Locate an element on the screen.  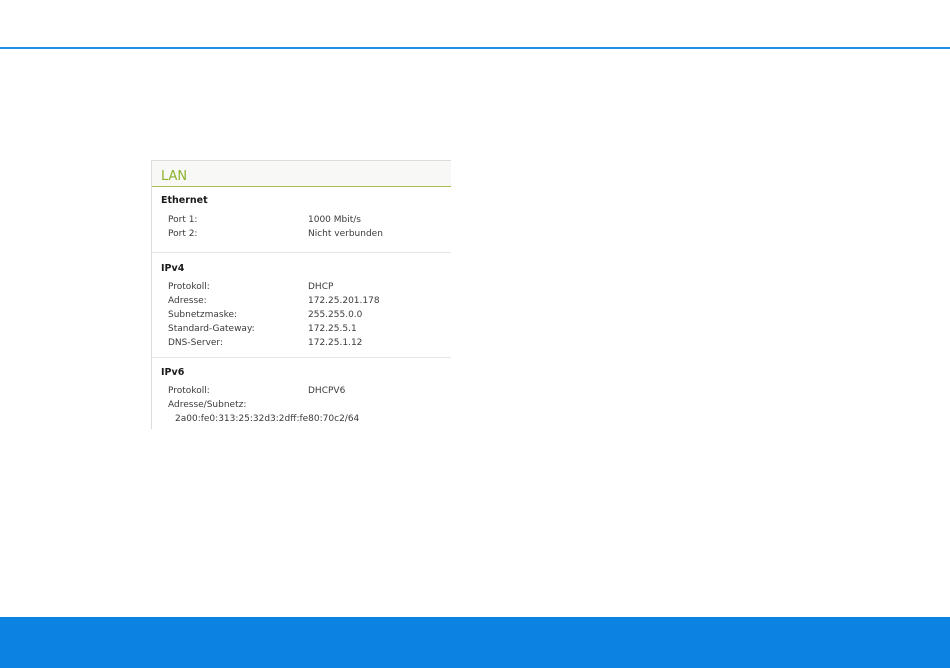
ipv4-heading: IPv4 is located at coordinates (173, 268).